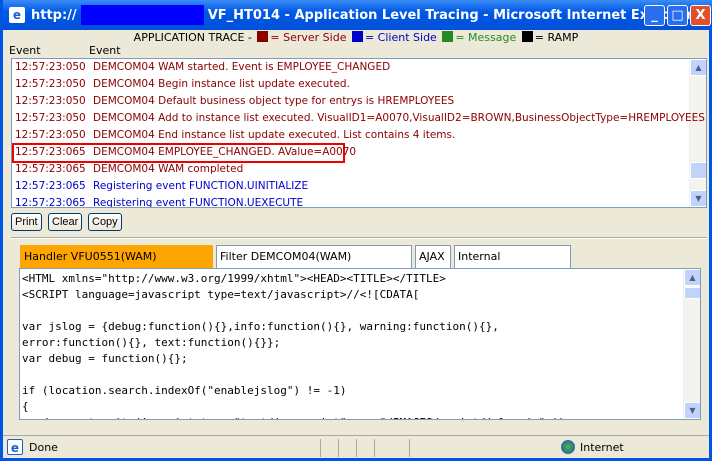 The image size is (712, 461). Describe the element at coordinates (527, 36) in the screenshot. I see `ramp-swatch` at that location.